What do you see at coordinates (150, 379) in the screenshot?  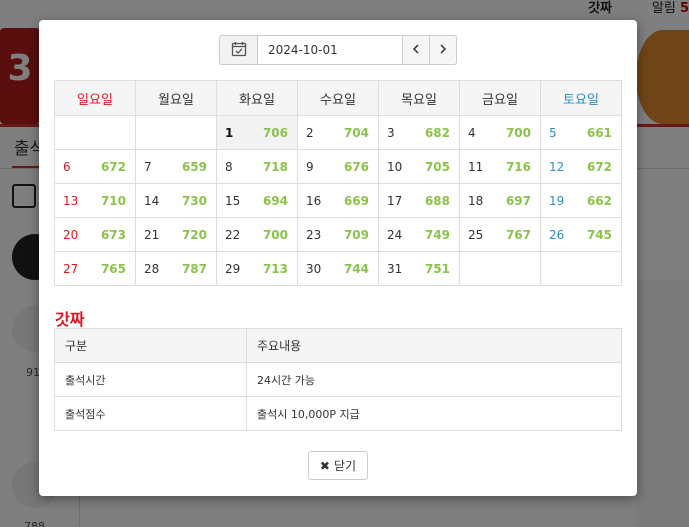 I see `info-cell-category: 출석시간` at bounding box center [150, 379].